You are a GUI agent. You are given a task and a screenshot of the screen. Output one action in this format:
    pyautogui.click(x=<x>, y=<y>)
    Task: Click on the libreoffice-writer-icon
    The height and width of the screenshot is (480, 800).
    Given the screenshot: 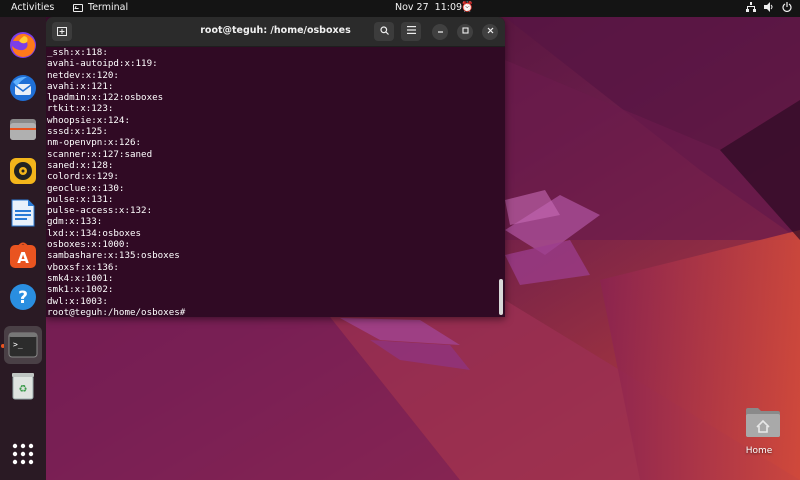 What is the action you would take?
    pyautogui.click(x=23, y=213)
    